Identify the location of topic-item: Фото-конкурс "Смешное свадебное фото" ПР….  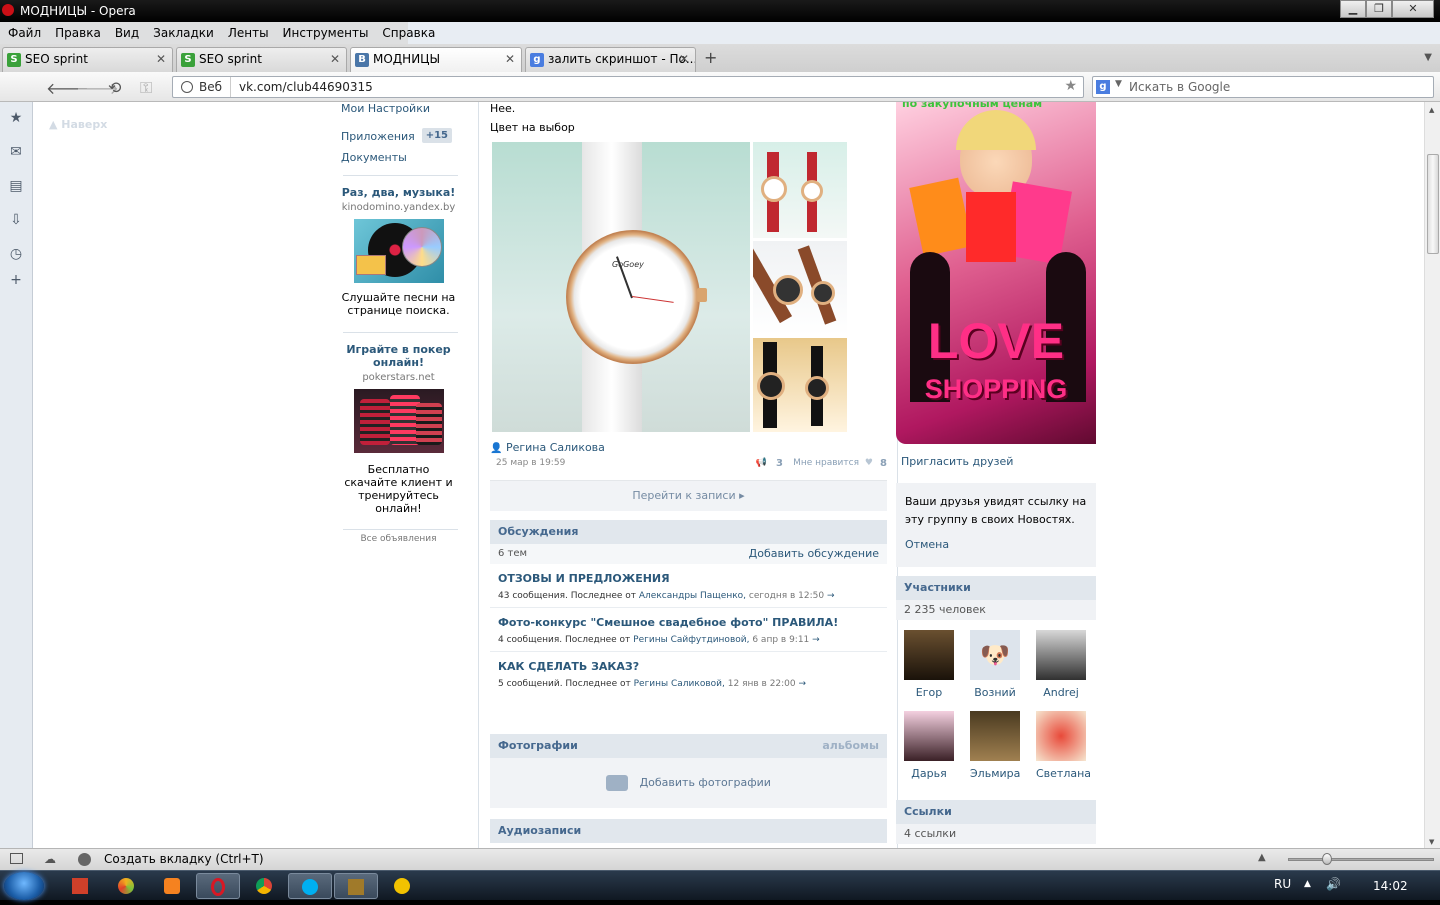
(688, 630).